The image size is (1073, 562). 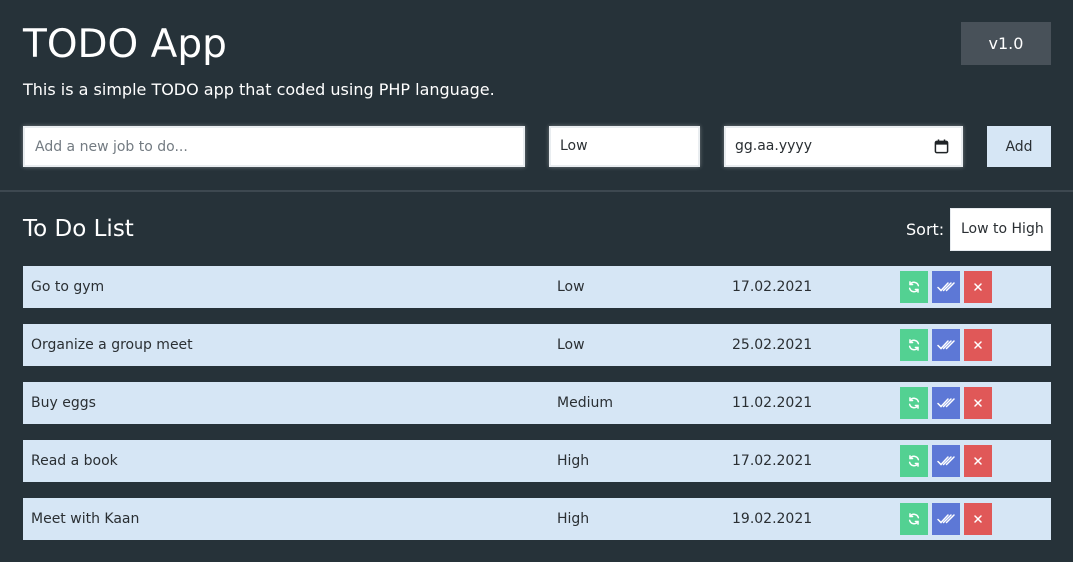 I want to click on todo-task: Organize a group meet, so click(x=112, y=345).